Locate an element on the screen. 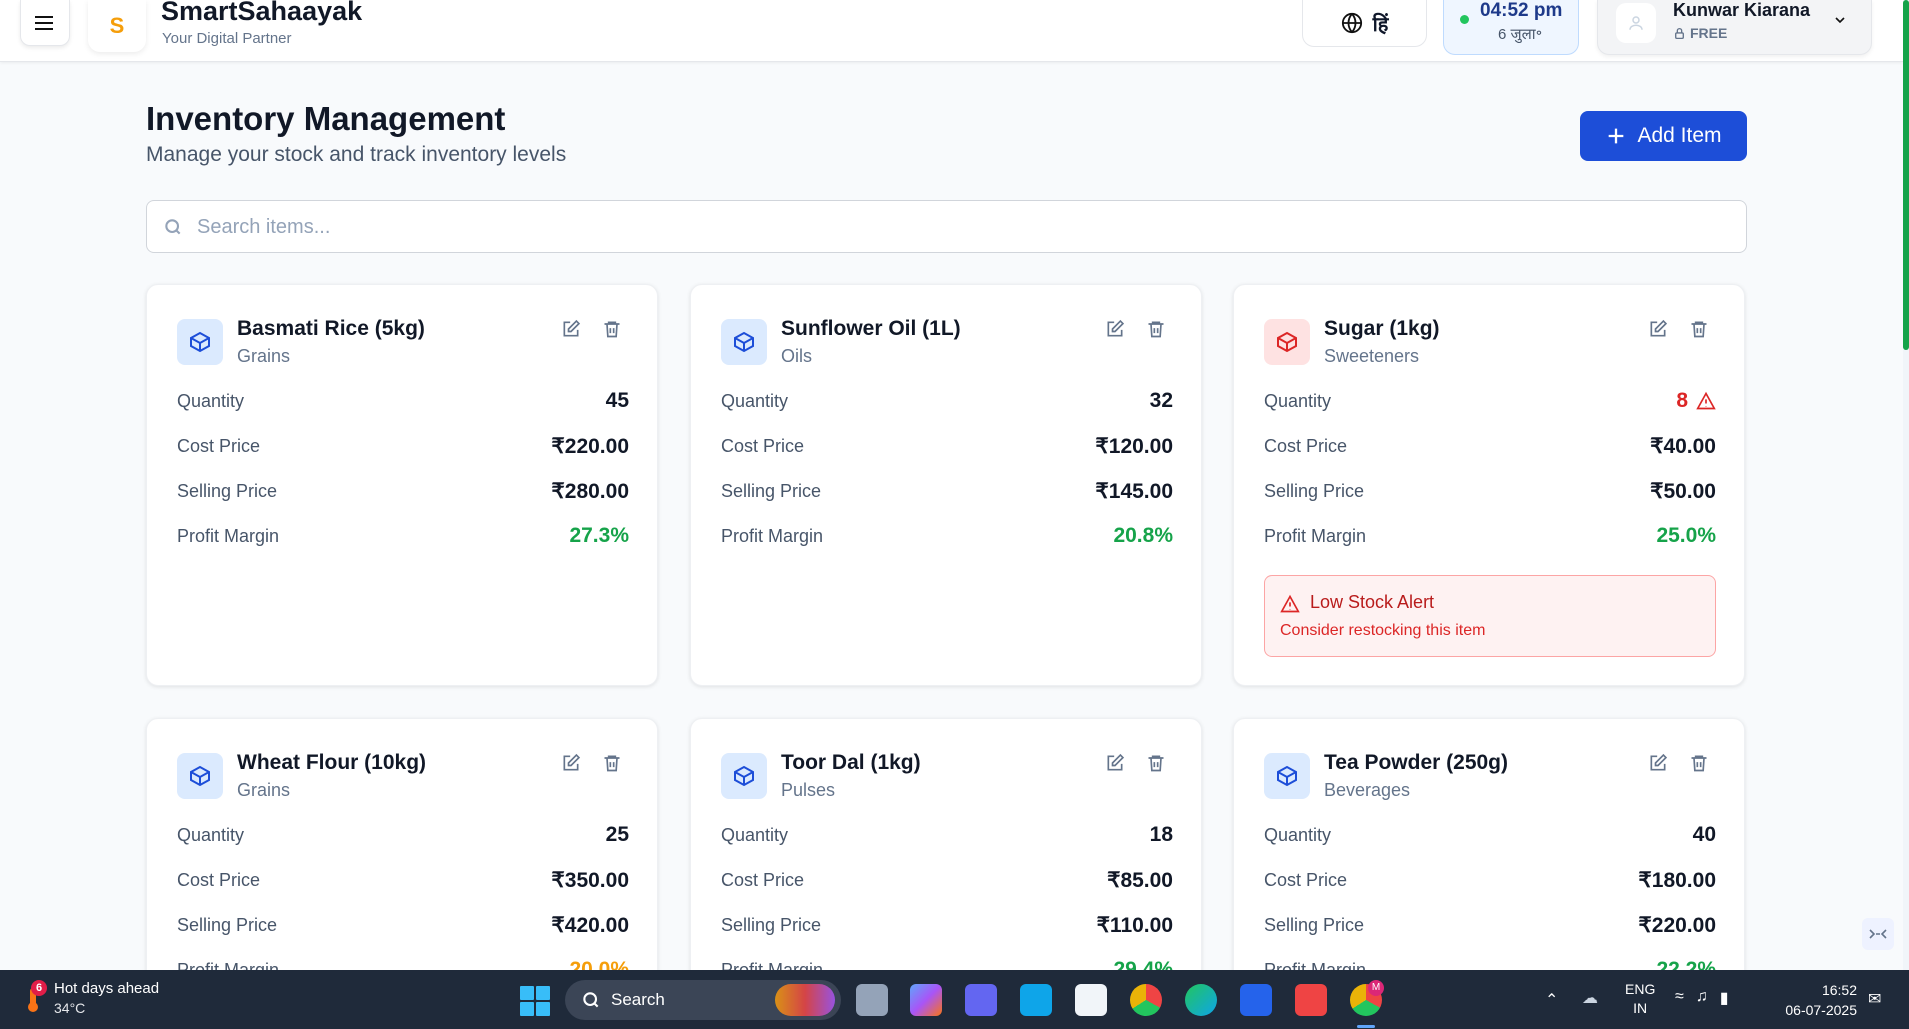 Image resolution: width=1909 pixels, height=1029 pixels. weather-title: Hot days ahead is located at coordinates (106, 988).